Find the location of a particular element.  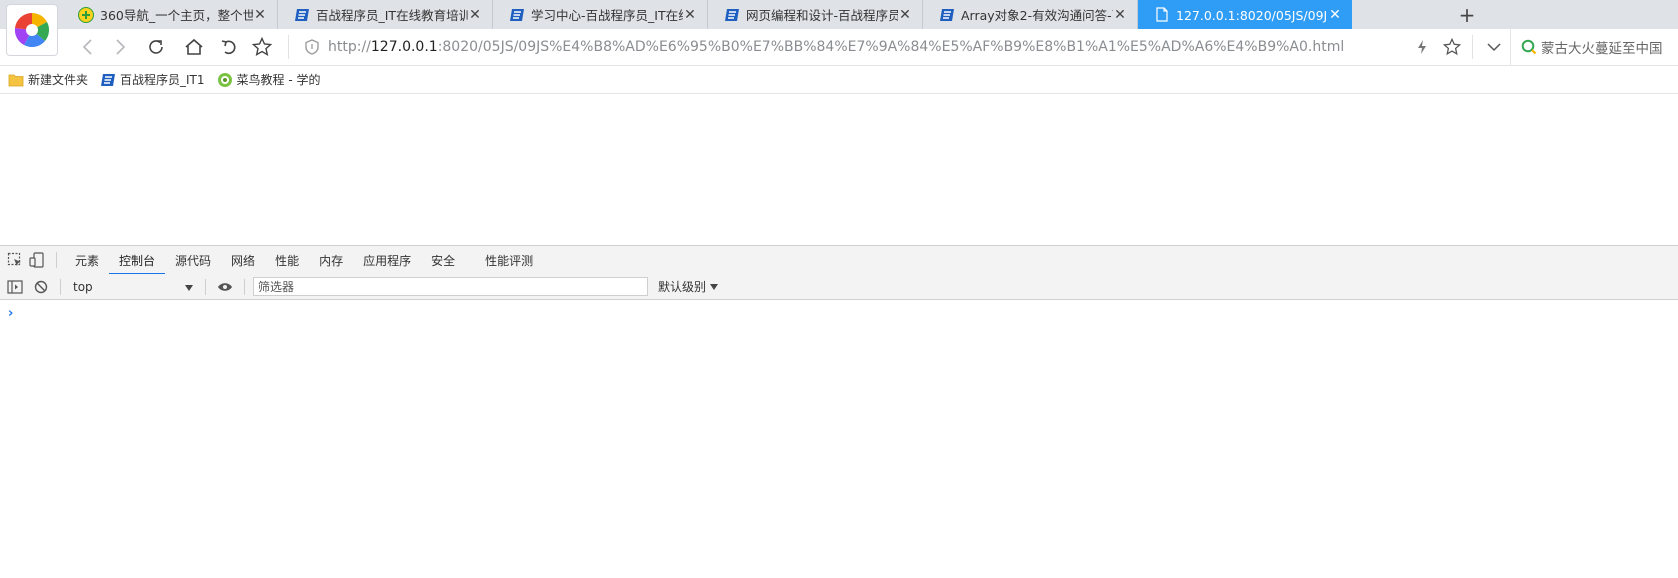

log-level-selector: 默认级别 is located at coordinates (688, 286).